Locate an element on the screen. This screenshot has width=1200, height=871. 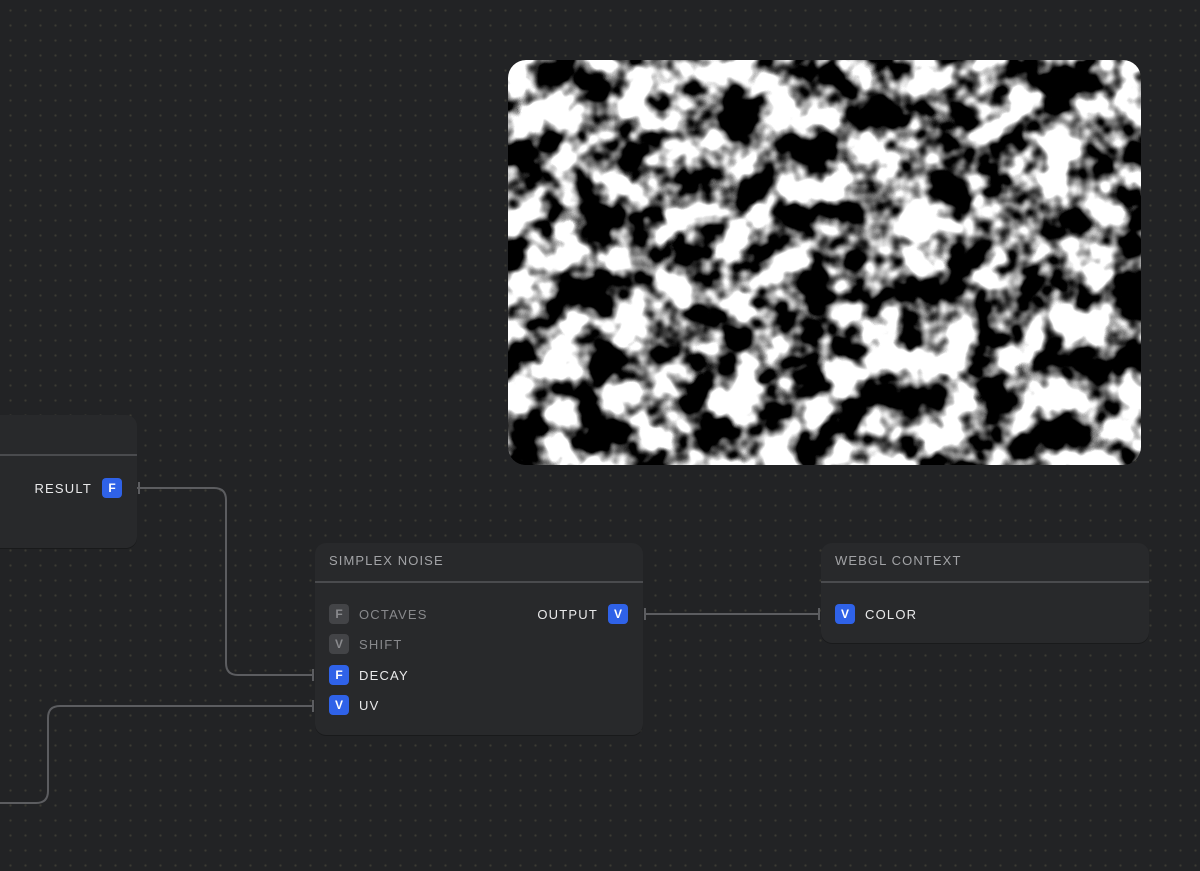
wire-result-to-decay is located at coordinates (224, 581).